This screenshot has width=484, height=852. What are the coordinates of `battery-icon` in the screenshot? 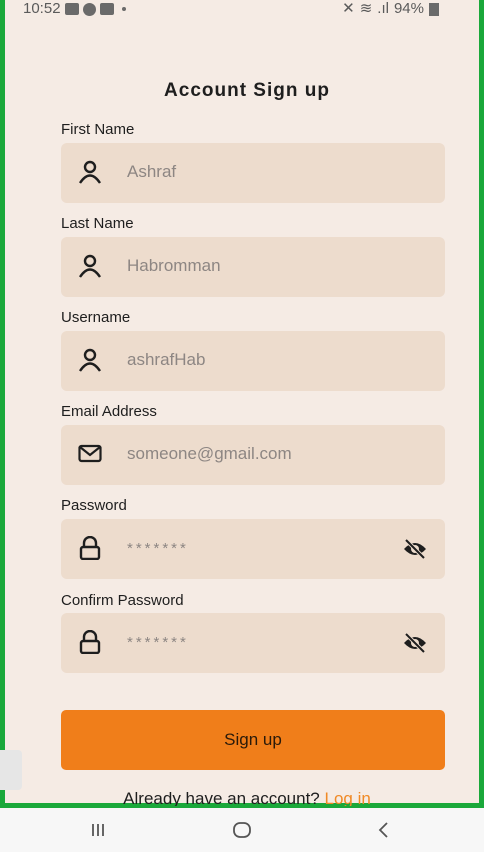 It's located at (434, 9).